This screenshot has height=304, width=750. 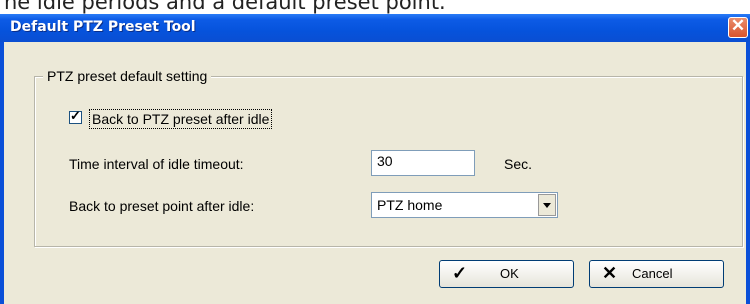 What do you see at coordinates (410, 205) in the screenshot?
I see `preset-point-value: PTZ home` at bounding box center [410, 205].